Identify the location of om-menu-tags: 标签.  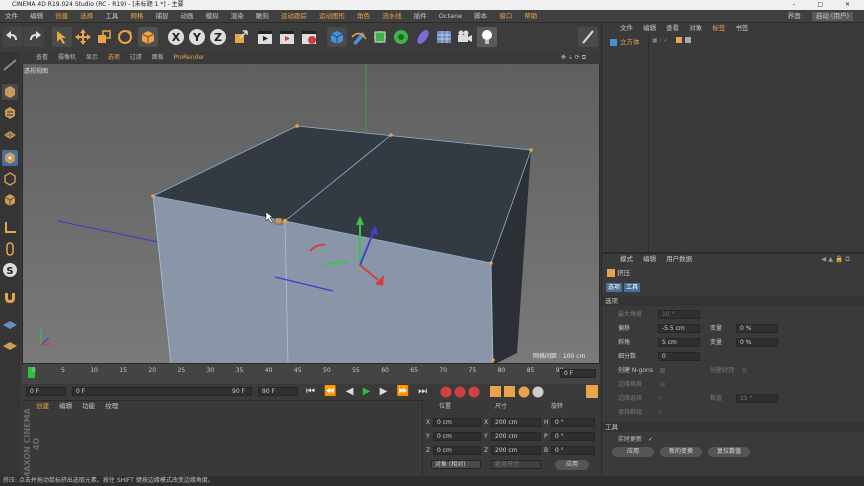
(718, 28).